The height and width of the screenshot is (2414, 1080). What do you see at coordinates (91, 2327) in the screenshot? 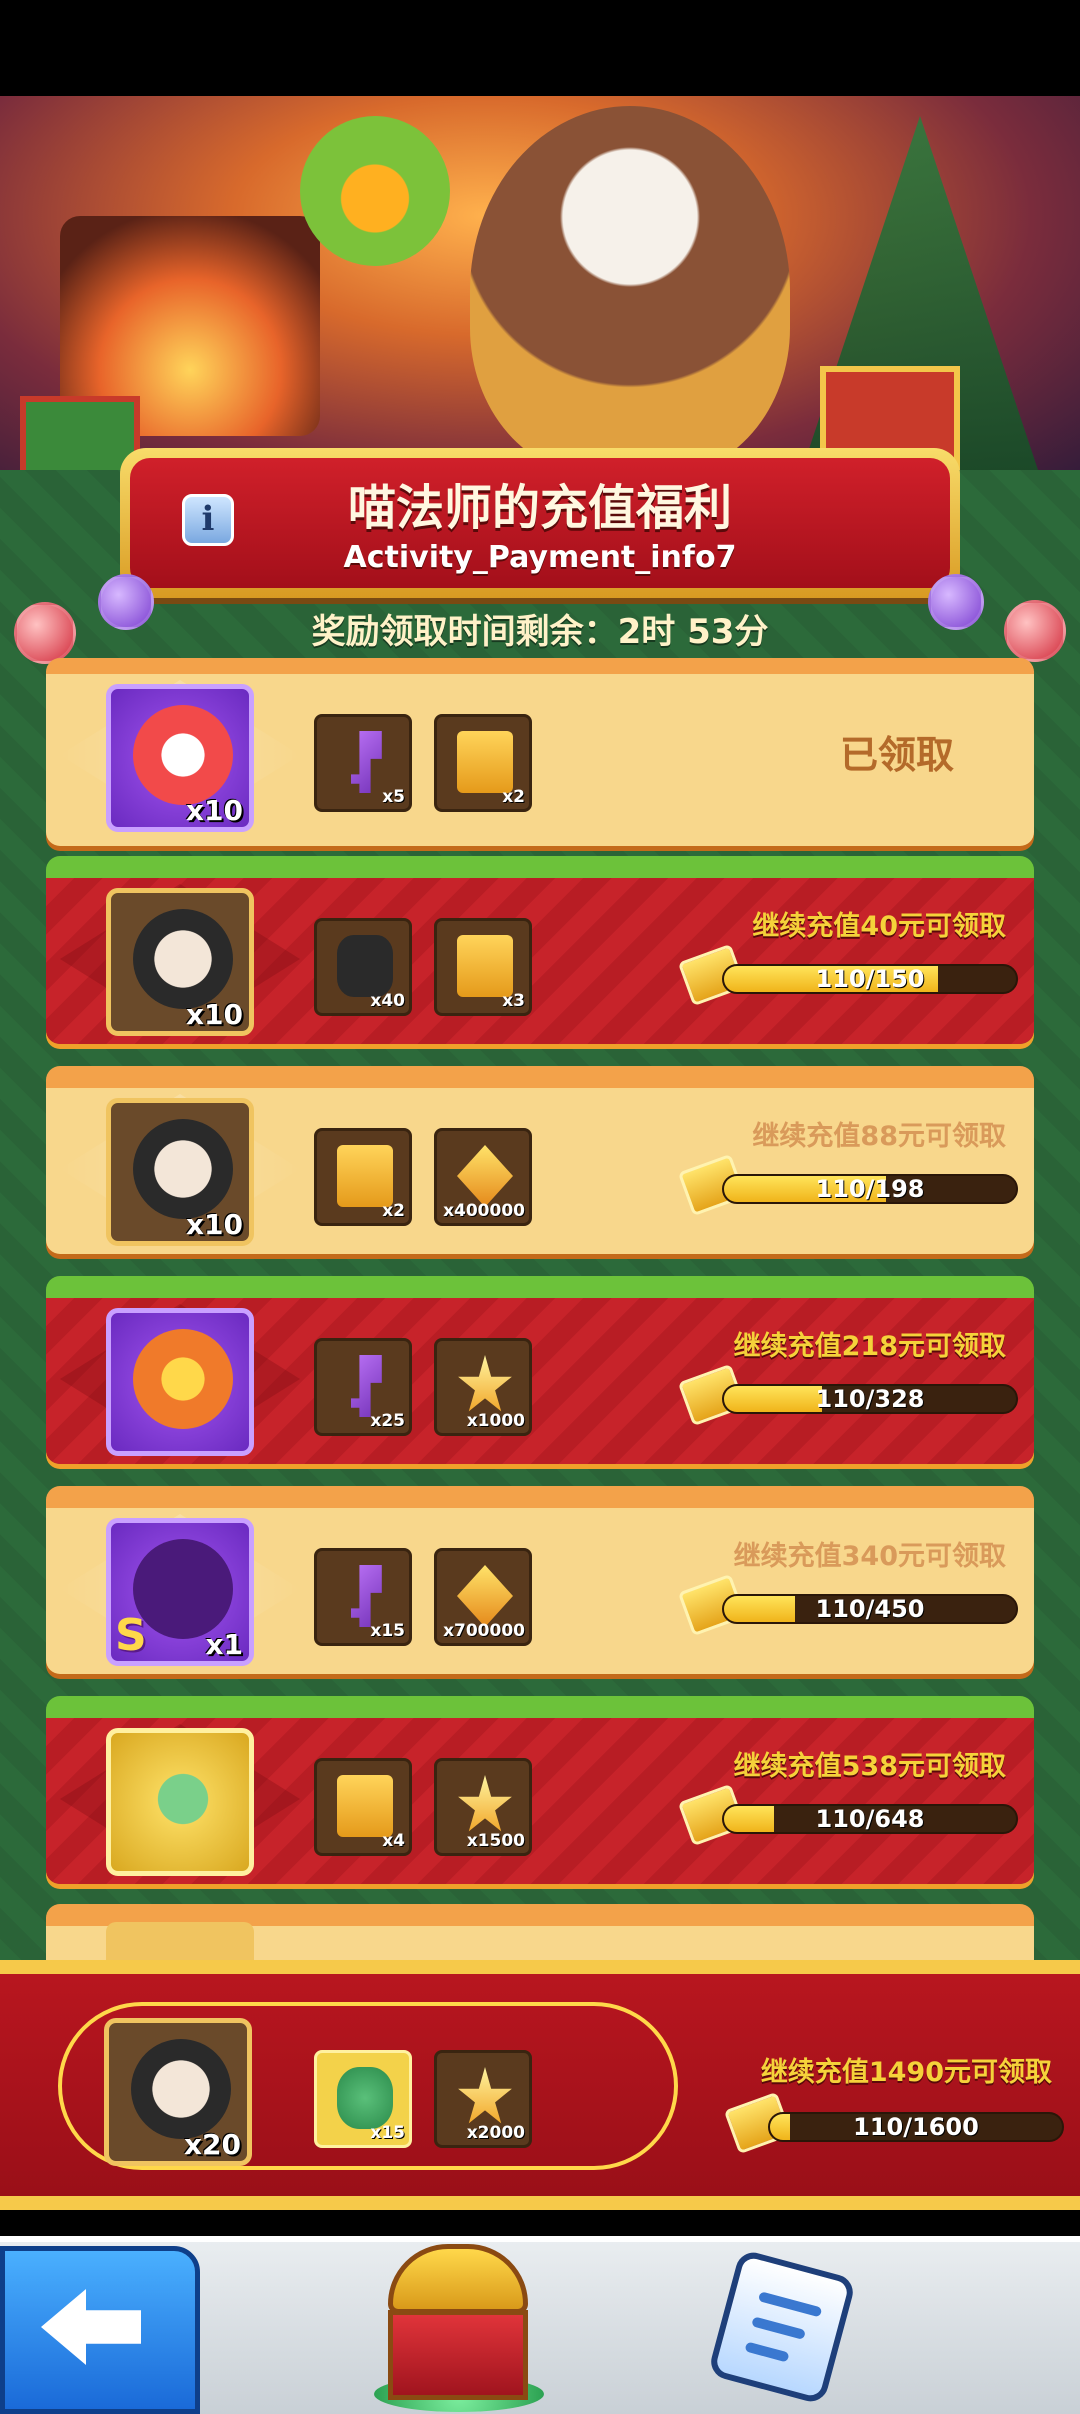
I see `back-arrow-icon` at bounding box center [91, 2327].